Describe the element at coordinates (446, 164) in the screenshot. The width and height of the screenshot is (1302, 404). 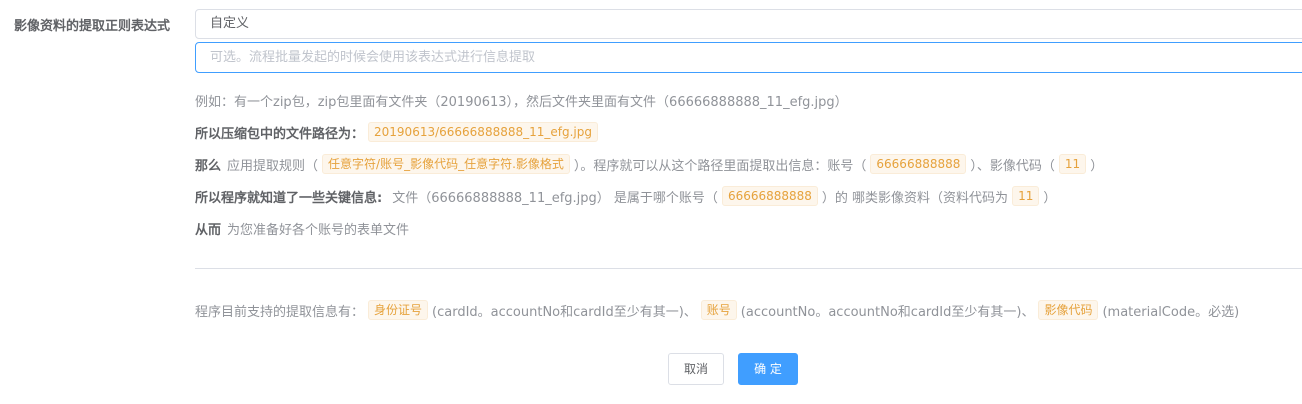
I see `rule-pattern-tag: 任意字符/账号_影像代码_任意字符.影像格式` at that location.